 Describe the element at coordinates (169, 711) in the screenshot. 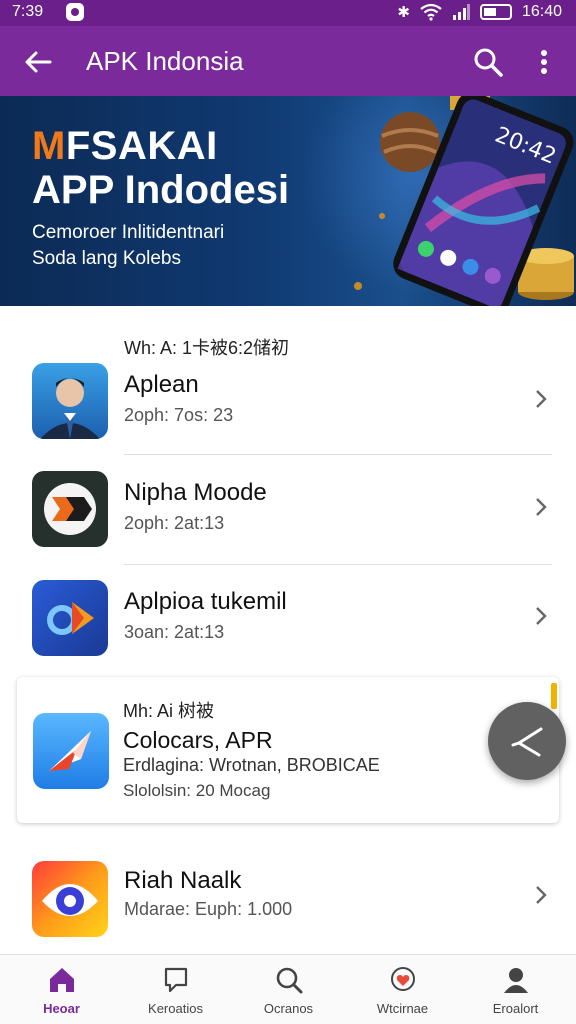

I see `card-label: Mh: Ai 树被` at that location.